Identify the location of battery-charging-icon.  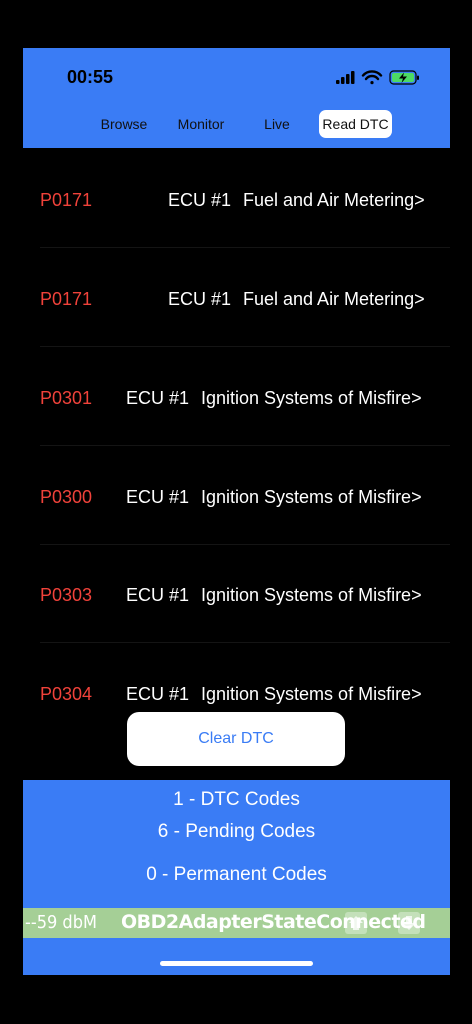
(404, 77).